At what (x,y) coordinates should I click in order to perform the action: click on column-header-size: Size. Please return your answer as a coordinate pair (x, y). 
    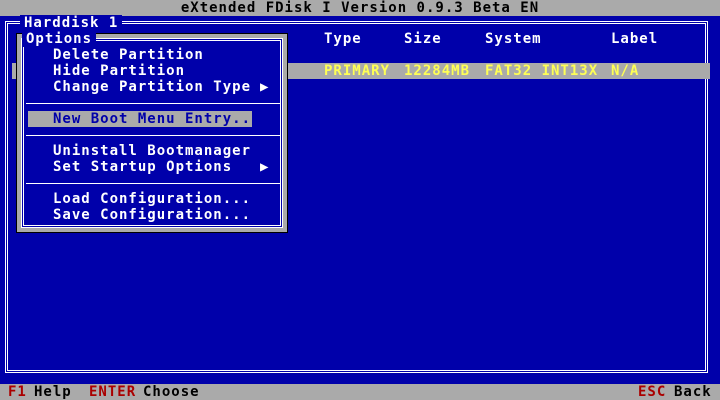
    Looking at the image, I should click on (423, 39).